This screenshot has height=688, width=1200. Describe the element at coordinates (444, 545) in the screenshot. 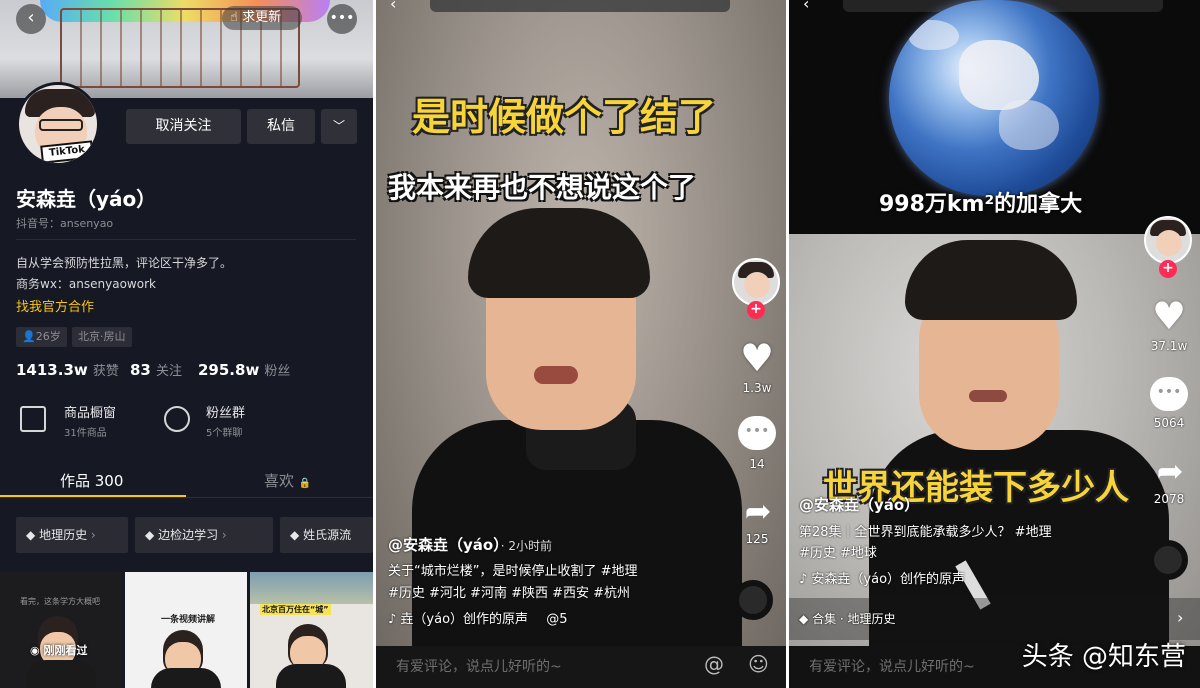

I see `author-name: @安森垚（yáo）` at that location.